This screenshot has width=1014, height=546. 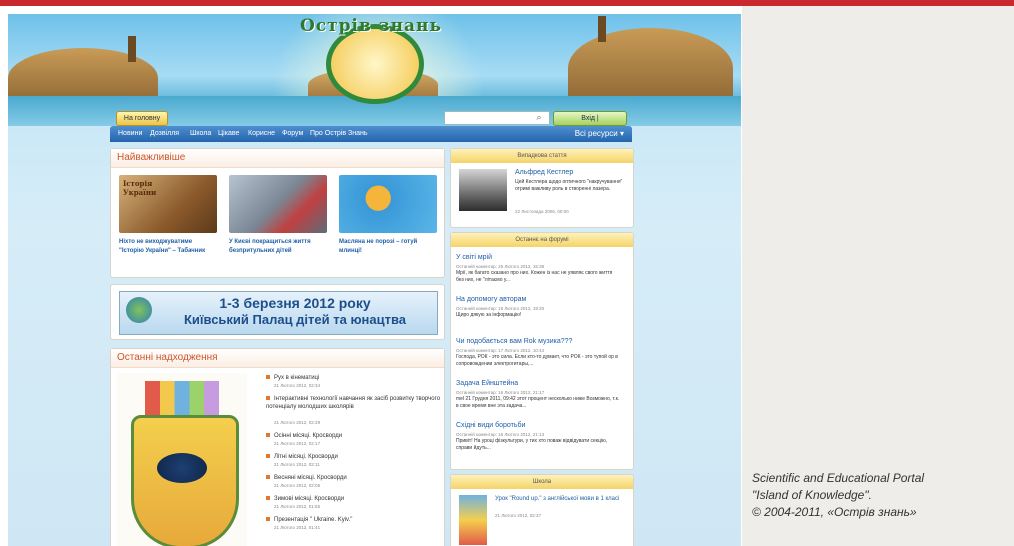 I want to click on recent-item-text: Весняні місяці. Кросворди, so click(x=310, y=478).